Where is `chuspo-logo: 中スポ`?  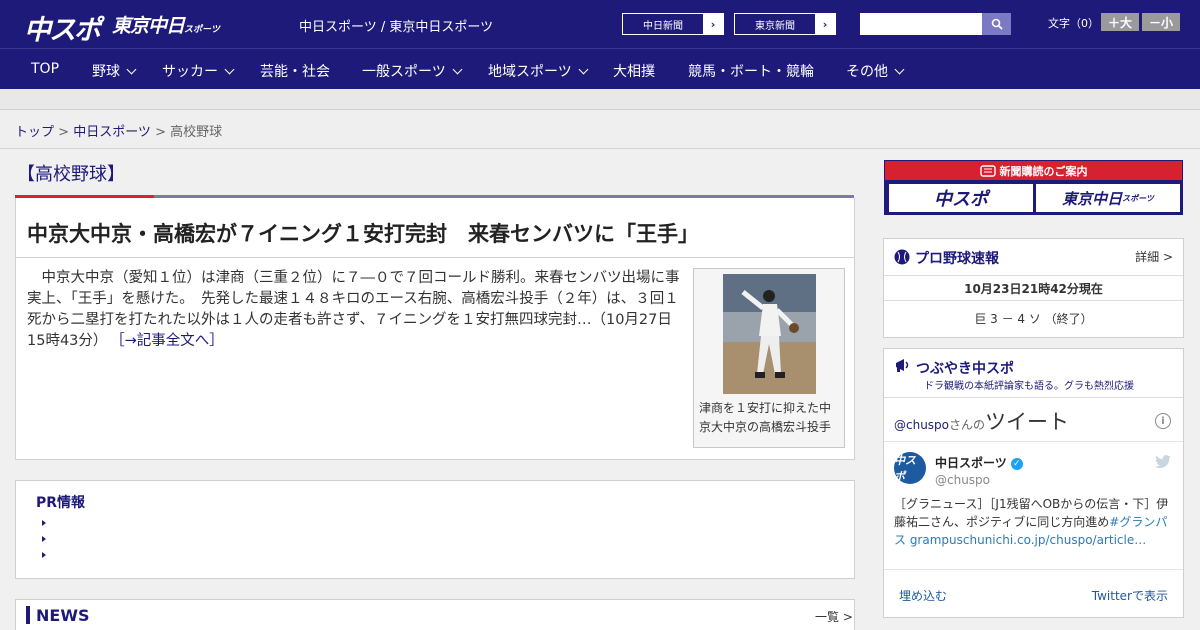 chuspo-logo: 中スポ is located at coordinates (62, 27).